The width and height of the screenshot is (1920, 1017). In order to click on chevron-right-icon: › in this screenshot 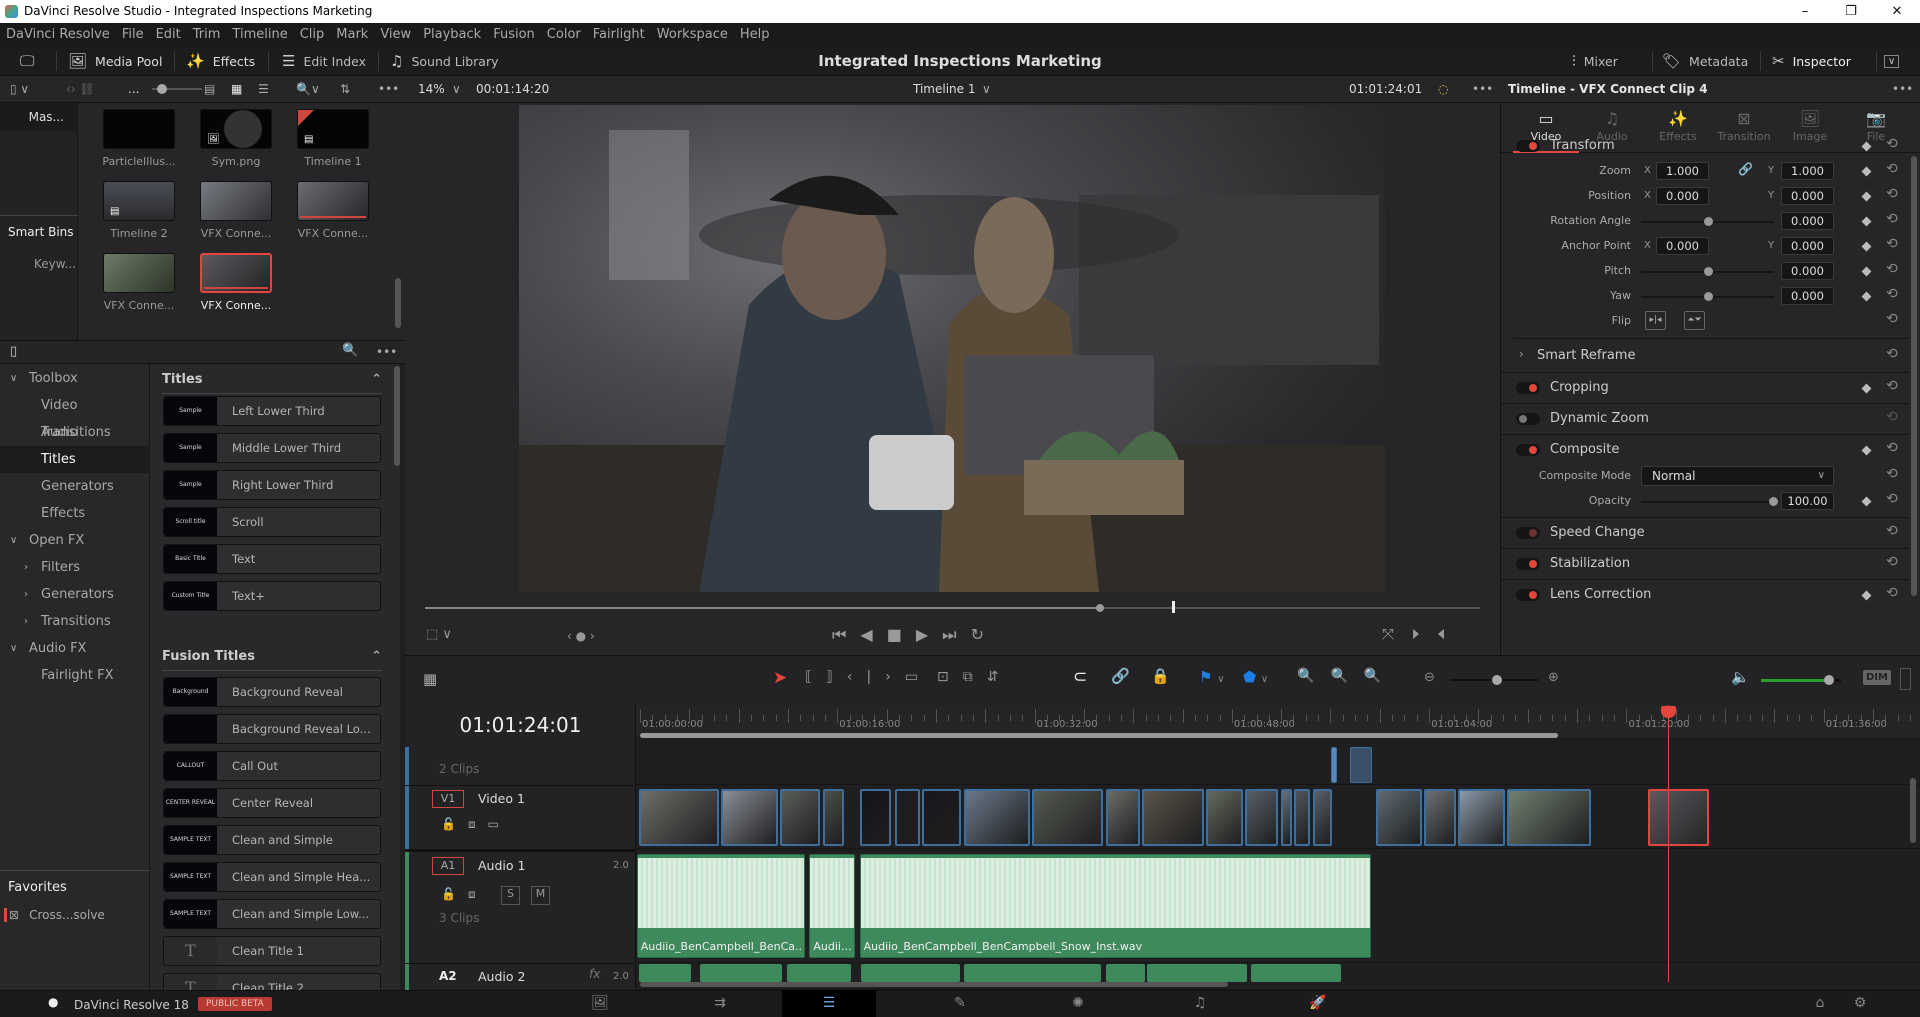, I will do `click(1521, 354)`.